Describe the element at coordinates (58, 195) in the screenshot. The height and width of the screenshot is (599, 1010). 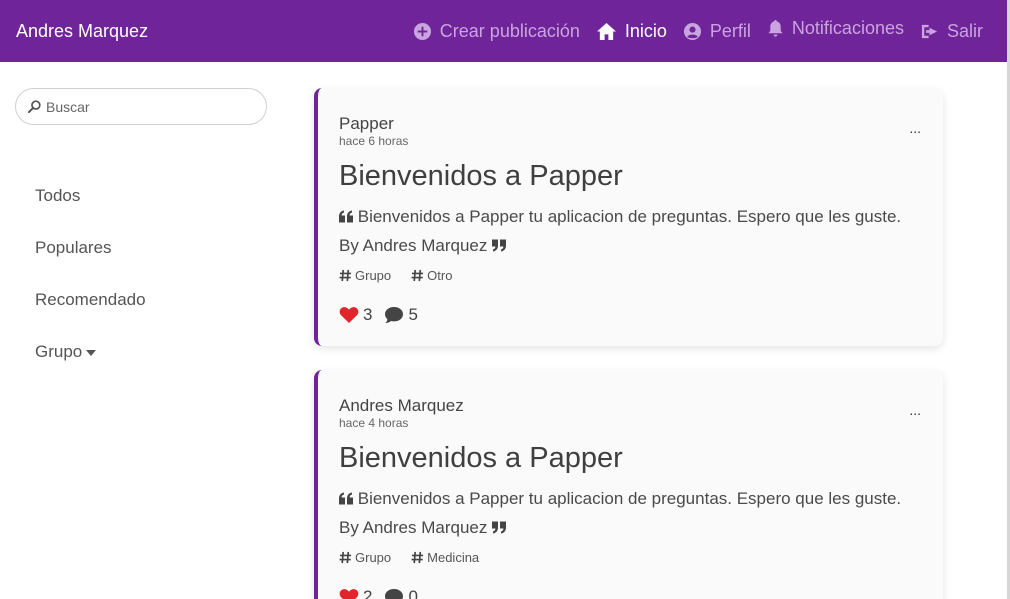
I see `sidebar-item-label: Todos` at that location.